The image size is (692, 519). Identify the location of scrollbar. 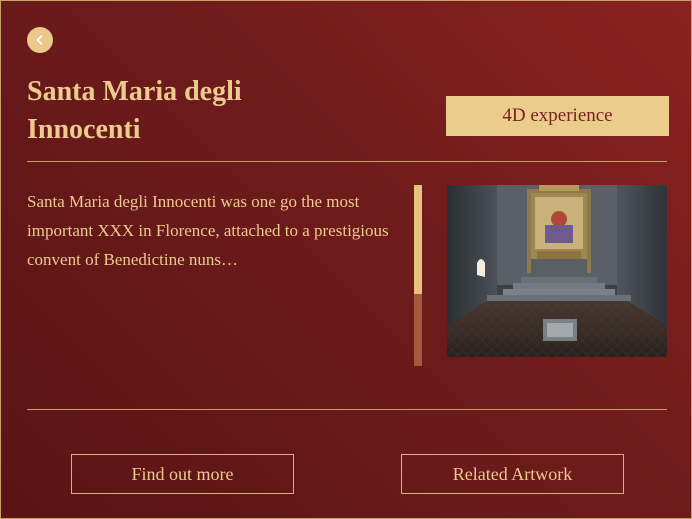
(418, 275).